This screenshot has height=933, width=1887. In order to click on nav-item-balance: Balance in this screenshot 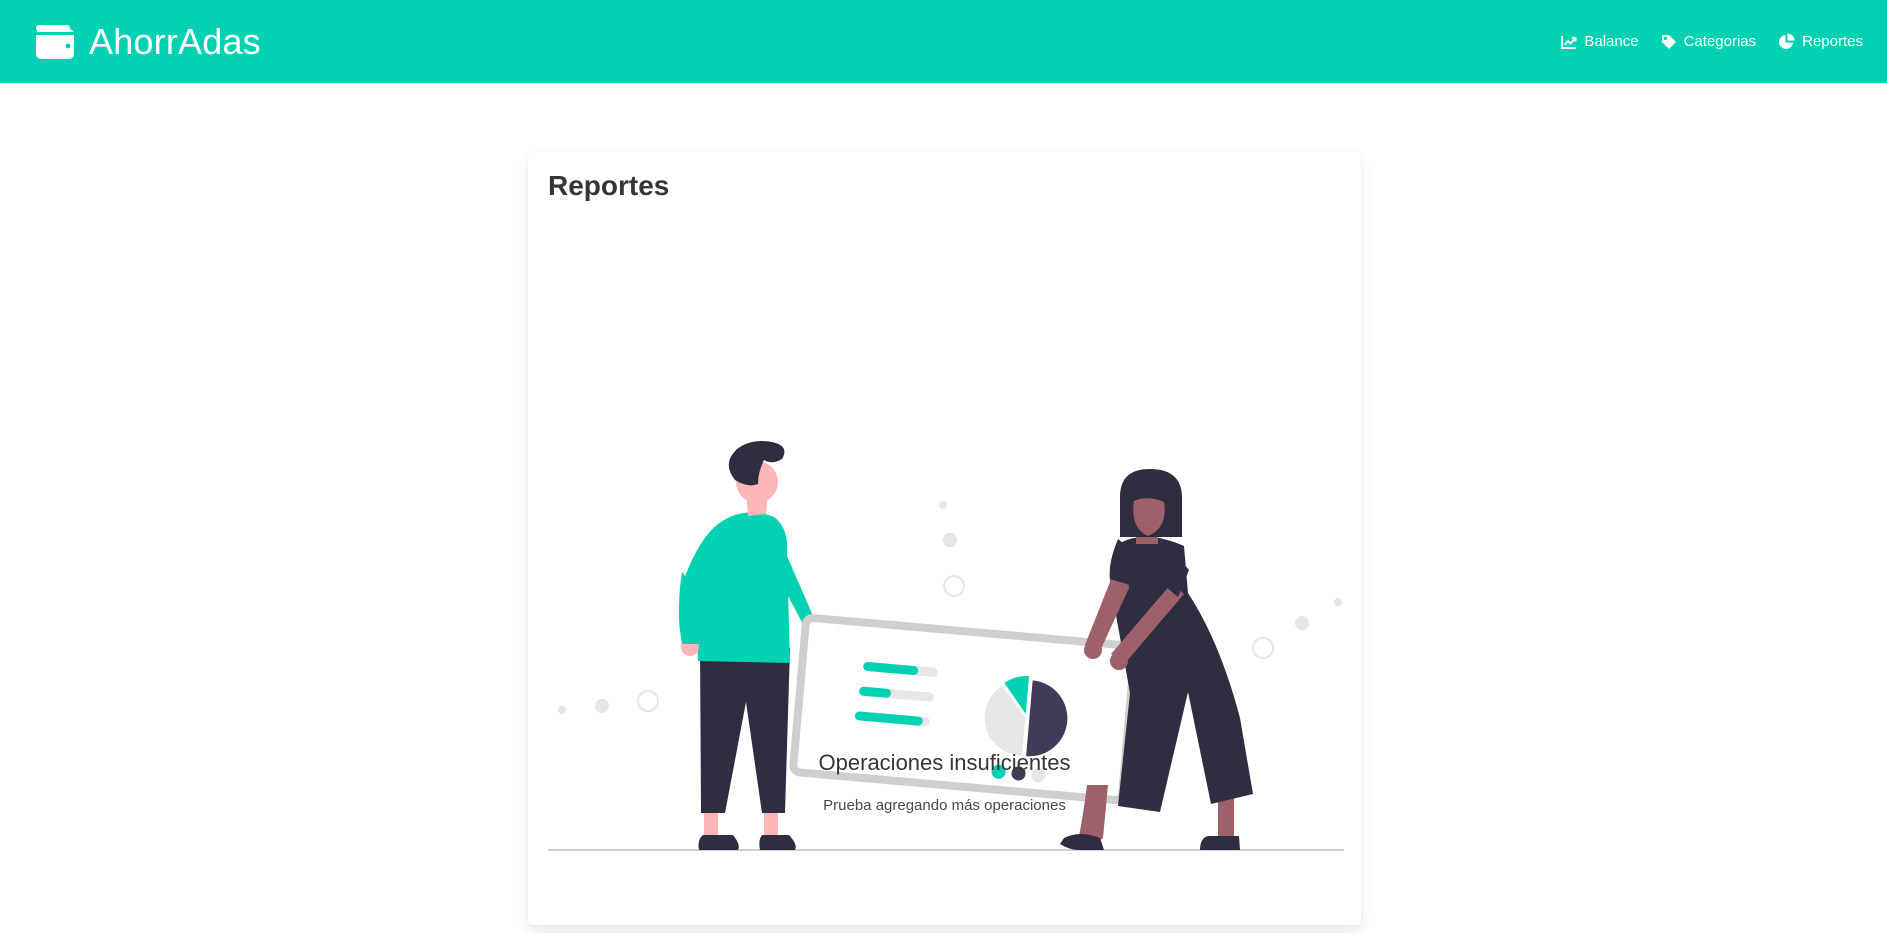, I will do `click(1600, 41)`.